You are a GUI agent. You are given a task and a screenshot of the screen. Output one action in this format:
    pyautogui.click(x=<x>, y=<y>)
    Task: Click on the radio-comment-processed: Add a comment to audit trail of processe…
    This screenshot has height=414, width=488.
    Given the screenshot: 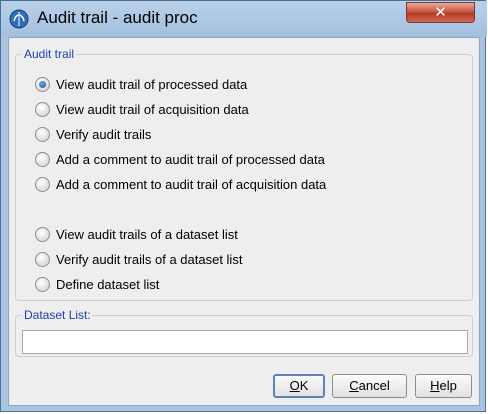 What is the action you would take?
    pyautogui.click(x=180, y=159)
    